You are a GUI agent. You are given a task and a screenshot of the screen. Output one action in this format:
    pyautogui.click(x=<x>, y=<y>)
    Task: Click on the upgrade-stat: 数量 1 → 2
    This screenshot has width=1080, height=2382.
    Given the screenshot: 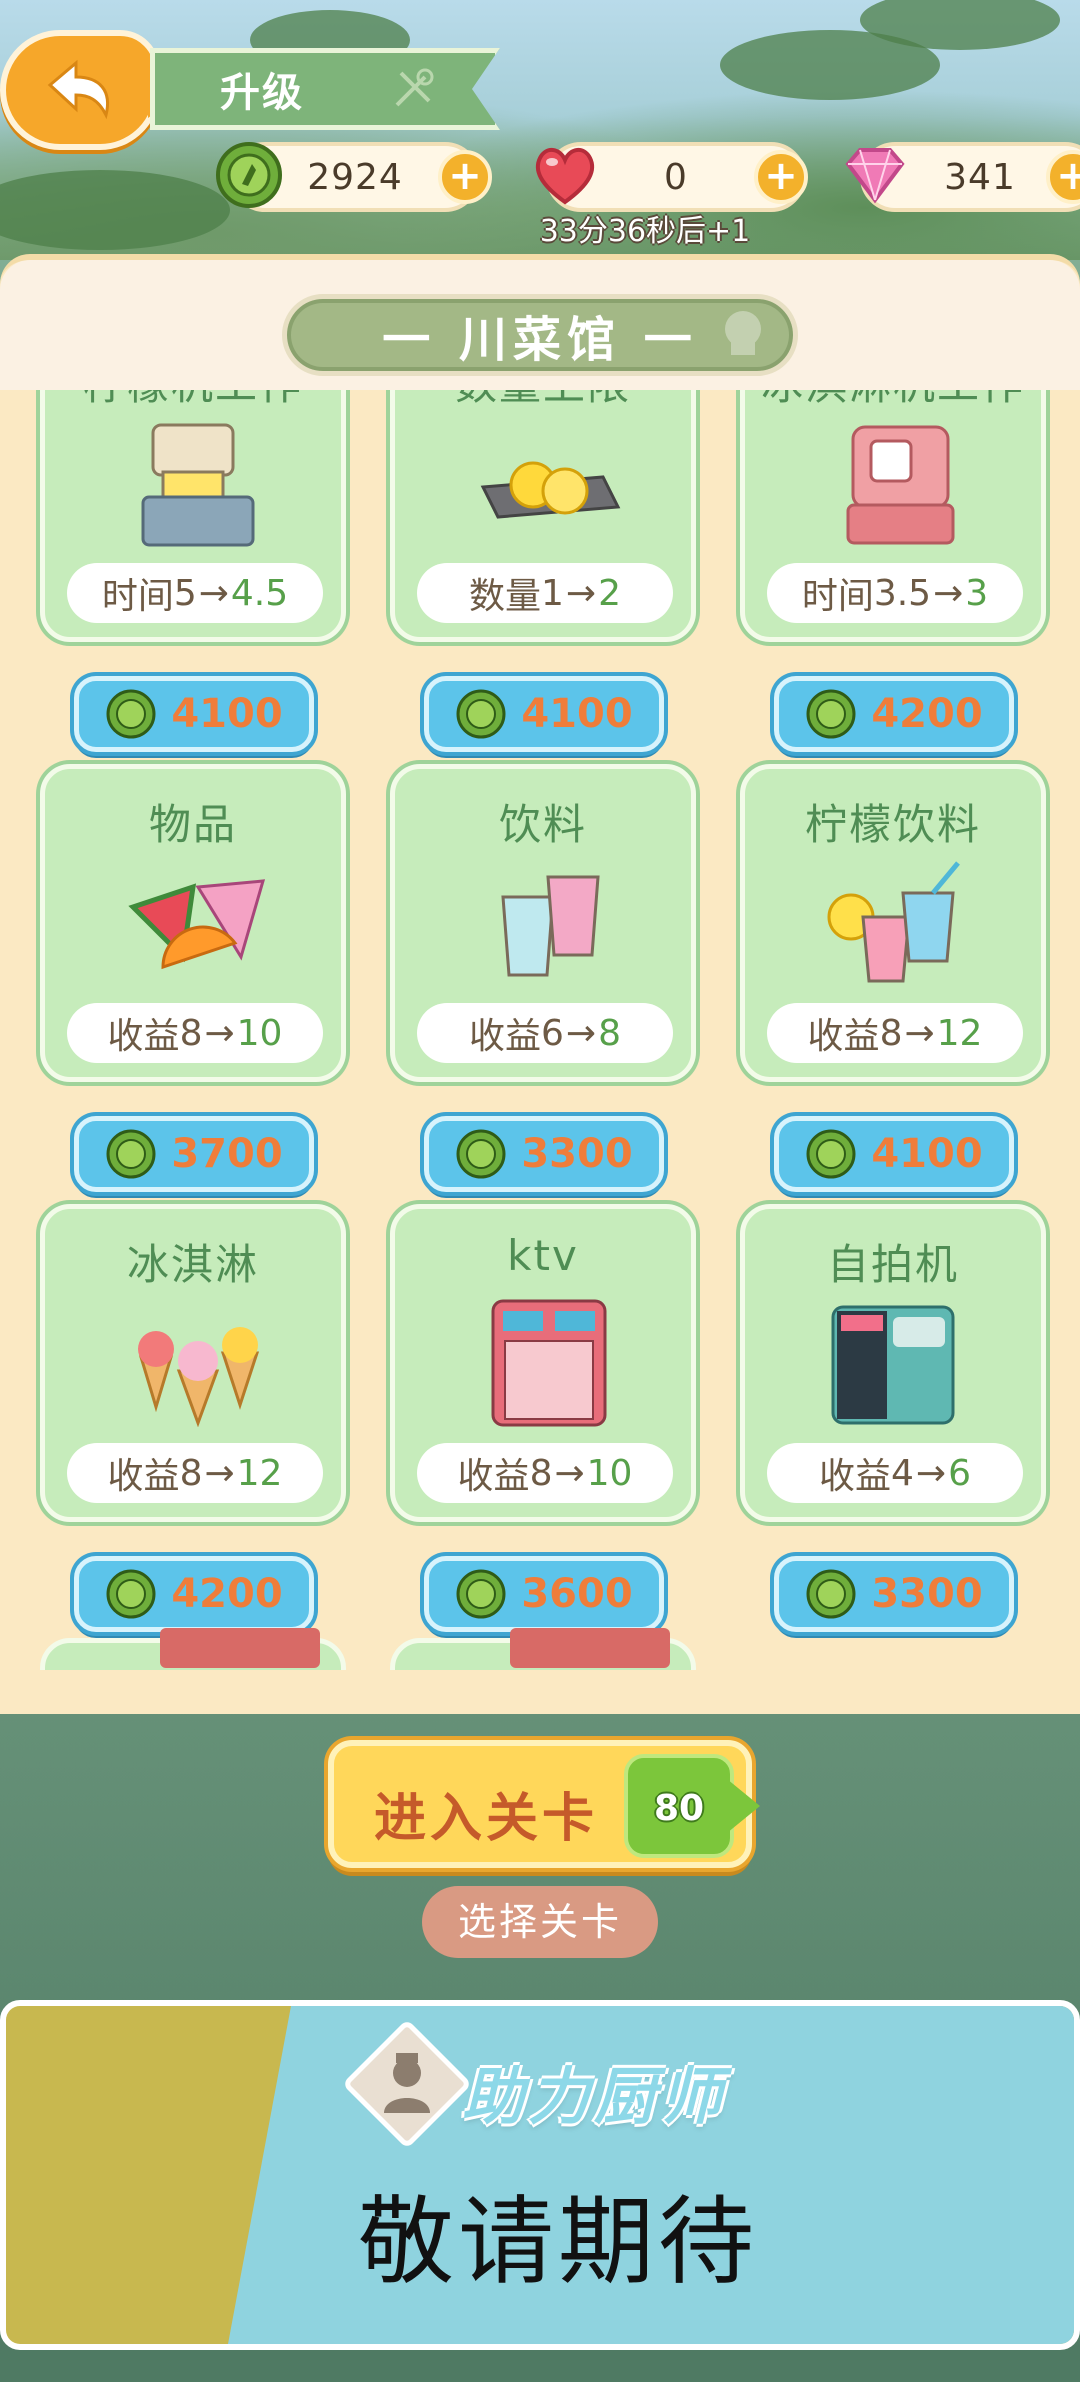 What is the action you would take?
    pyautogui.click(x=545, y=593)
    